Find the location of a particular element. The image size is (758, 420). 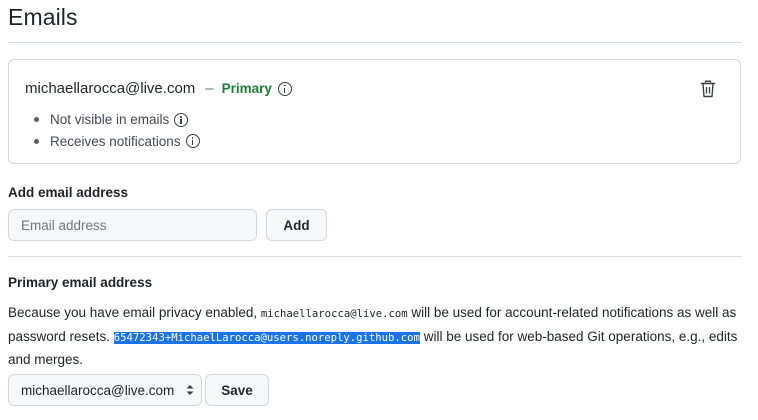

not-visible-label: Not visible in emails is located at coordinates (110, 120).